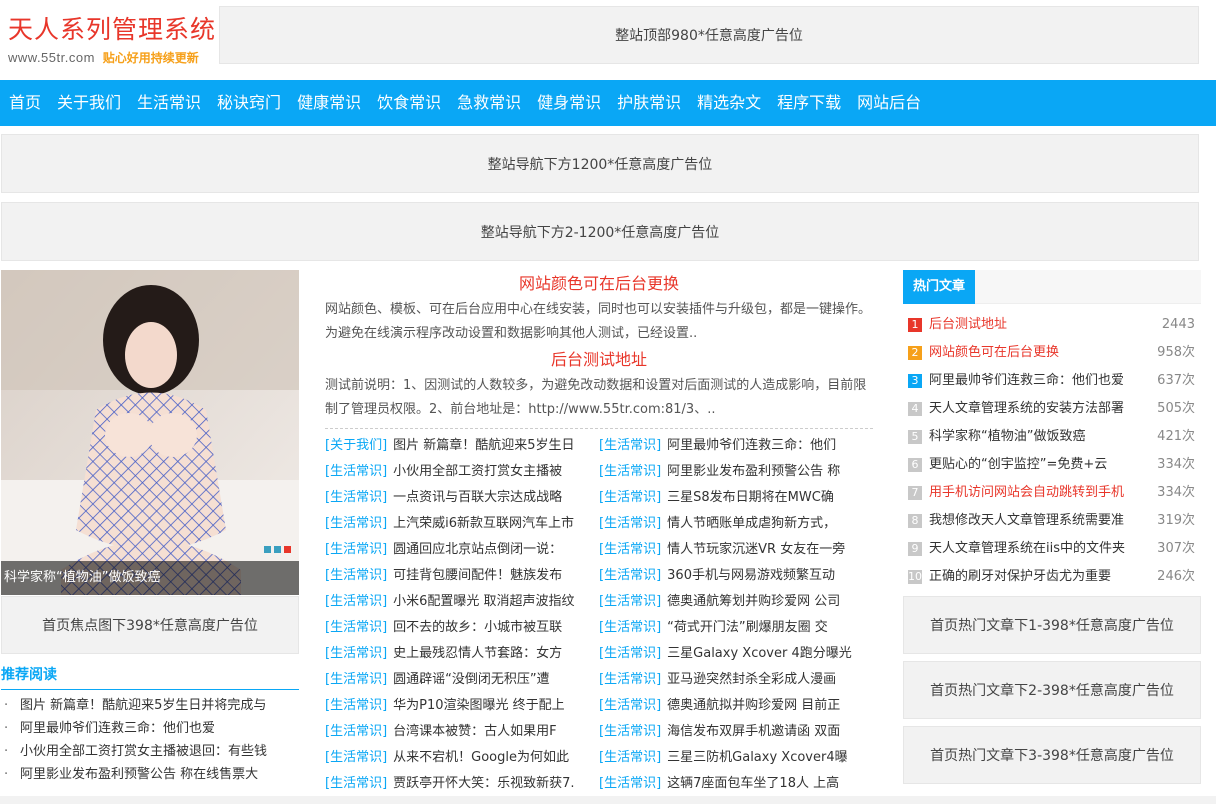 The image size is (1216, 804). What do you see at coordinates (169, 103) in the screenshot?
I see `nav-item: 生活常识` at bounding box center [169, 103].